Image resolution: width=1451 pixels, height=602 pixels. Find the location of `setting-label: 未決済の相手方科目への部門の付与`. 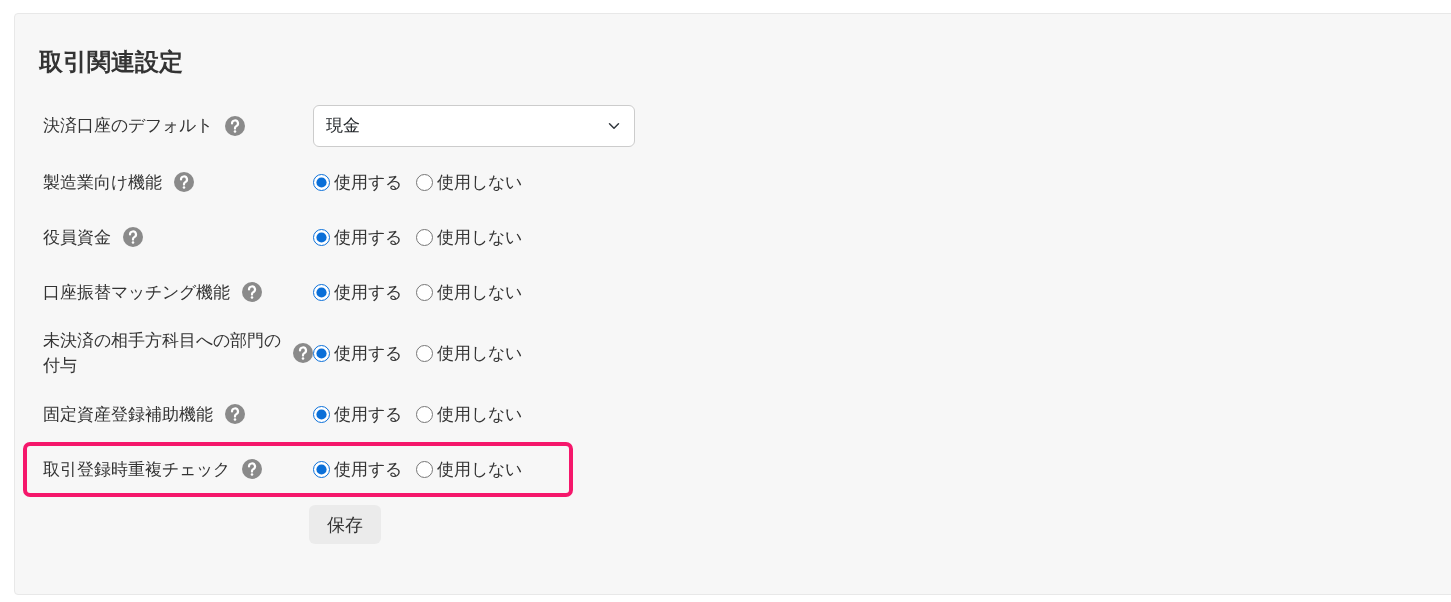

setting-label: 未決済の相手方科目への部門の付与 is located at coordinates (162, 353).